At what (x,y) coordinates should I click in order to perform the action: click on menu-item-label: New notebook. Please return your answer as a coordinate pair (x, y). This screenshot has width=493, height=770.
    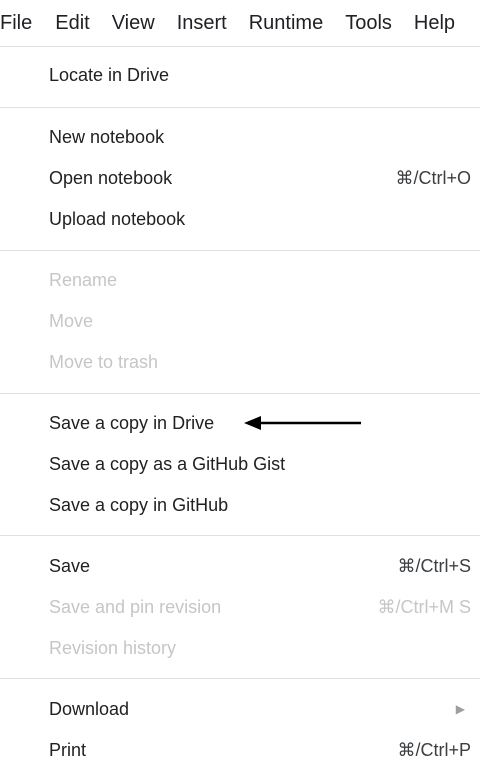
    Looking at the image, I should click on (107, 137).